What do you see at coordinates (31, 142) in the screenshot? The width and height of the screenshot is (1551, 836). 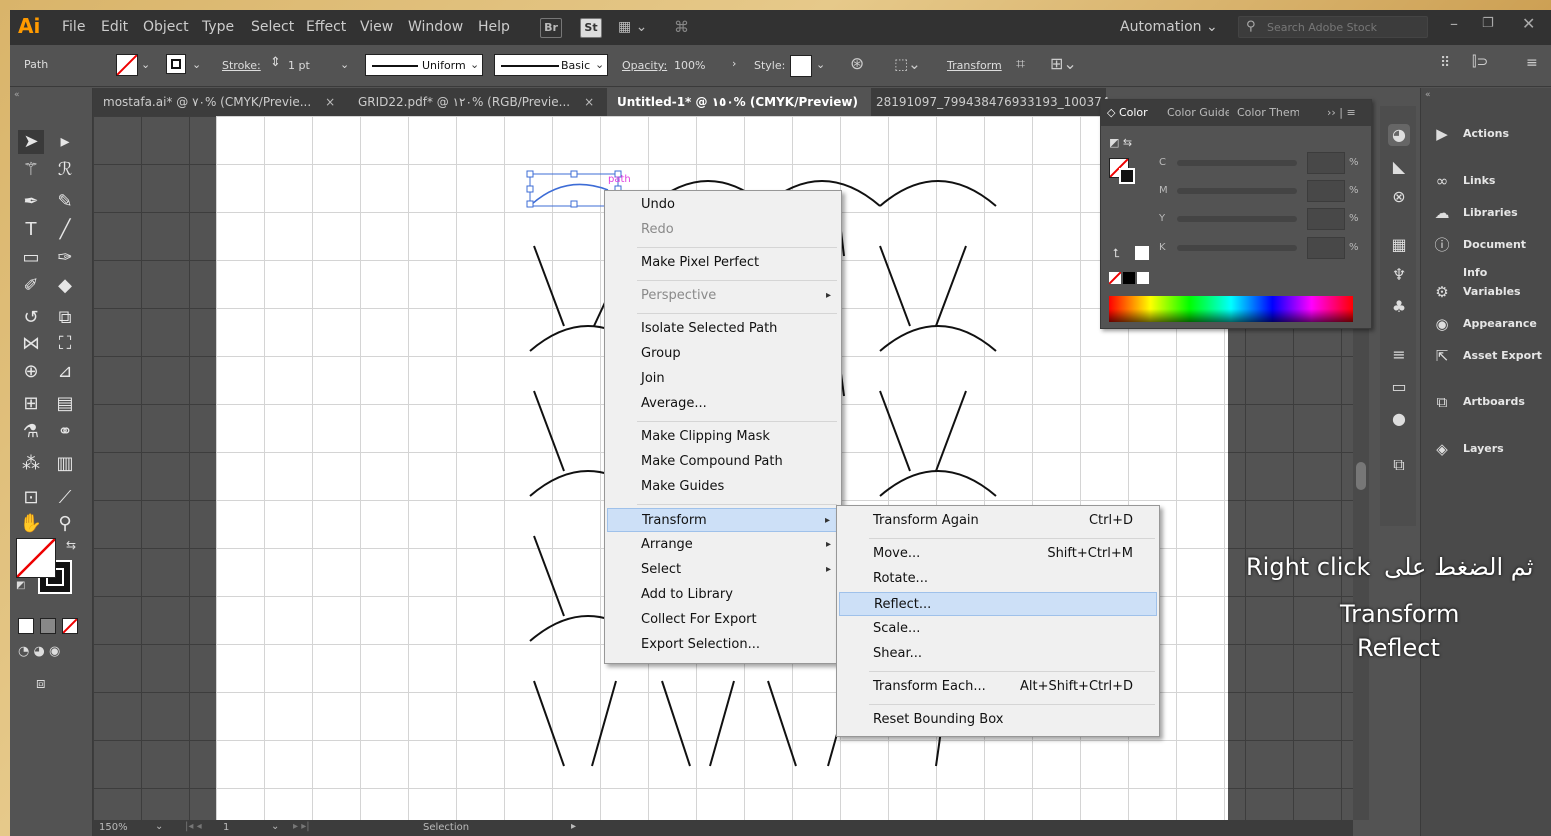 I see `selection-tool-icon: ➤` at bounding box center [31, 142].